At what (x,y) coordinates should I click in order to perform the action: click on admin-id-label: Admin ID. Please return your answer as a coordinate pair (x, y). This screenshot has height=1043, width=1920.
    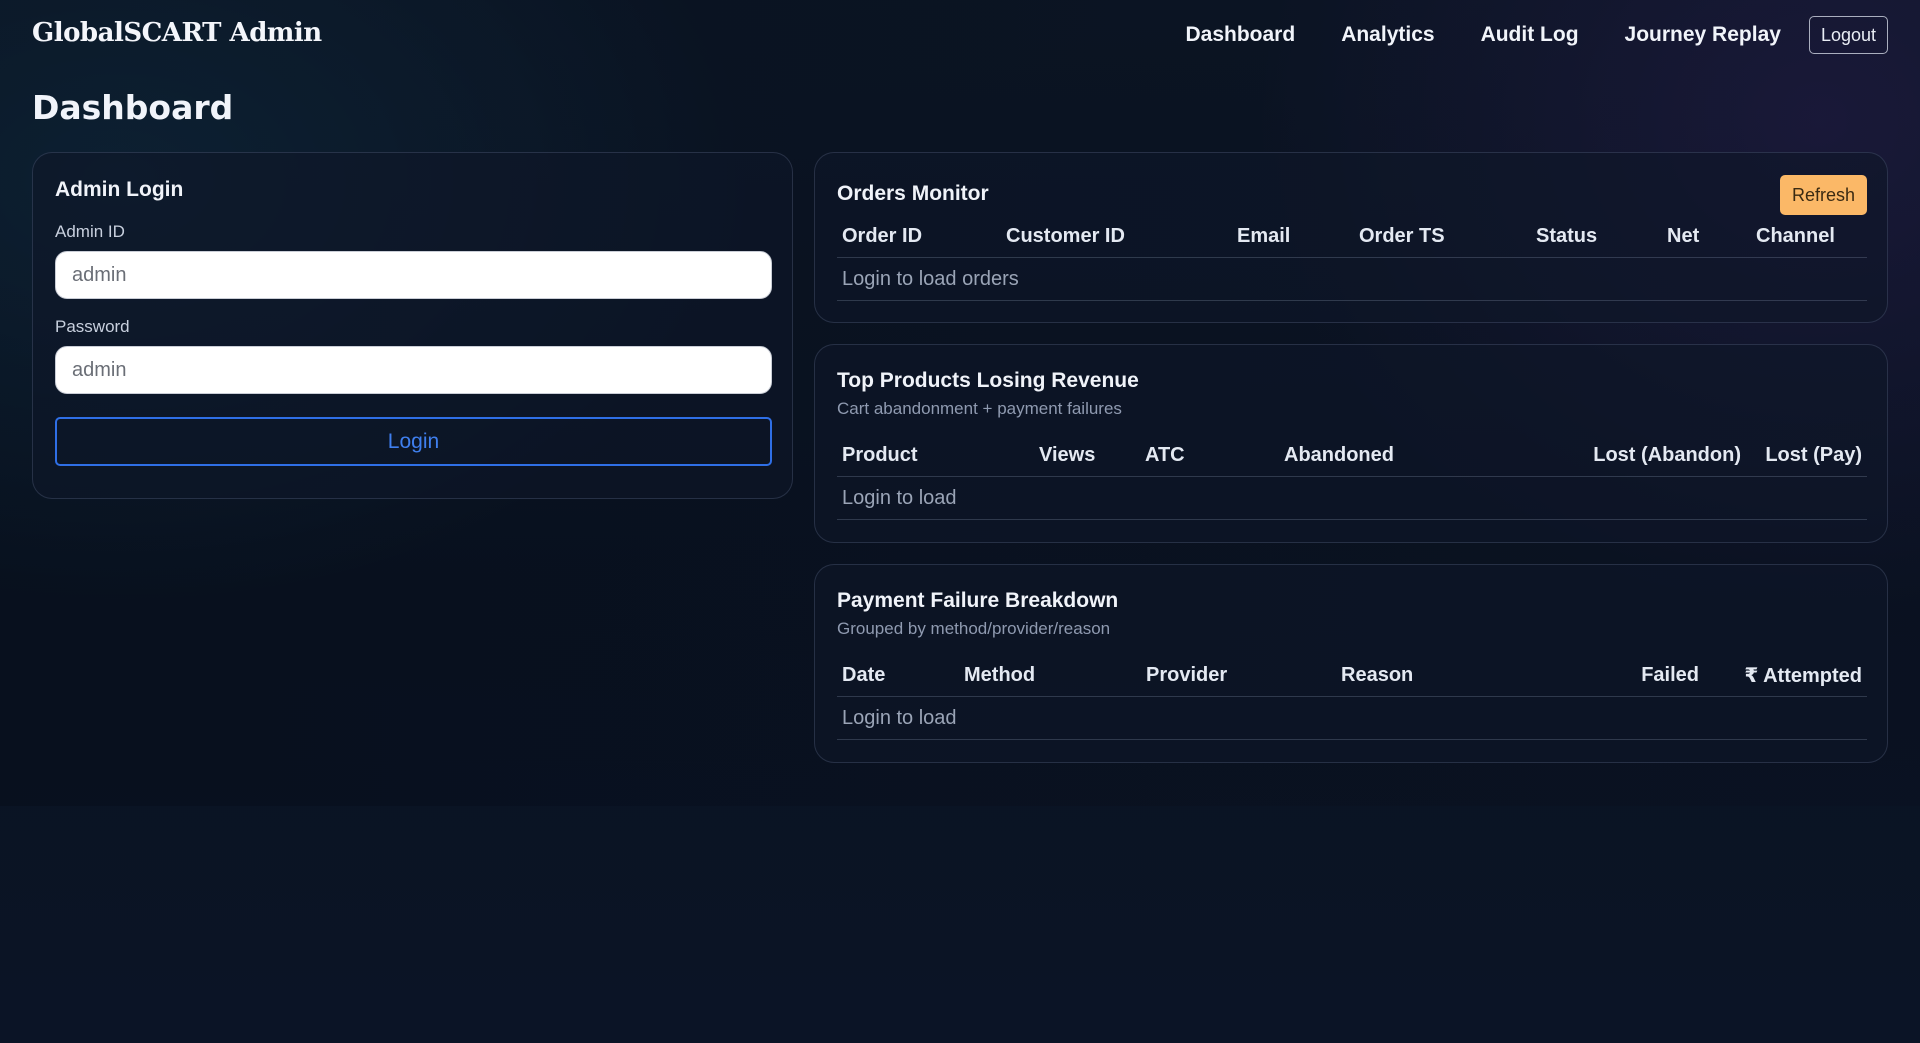
    Looking at the image, I should click on (90, 231).